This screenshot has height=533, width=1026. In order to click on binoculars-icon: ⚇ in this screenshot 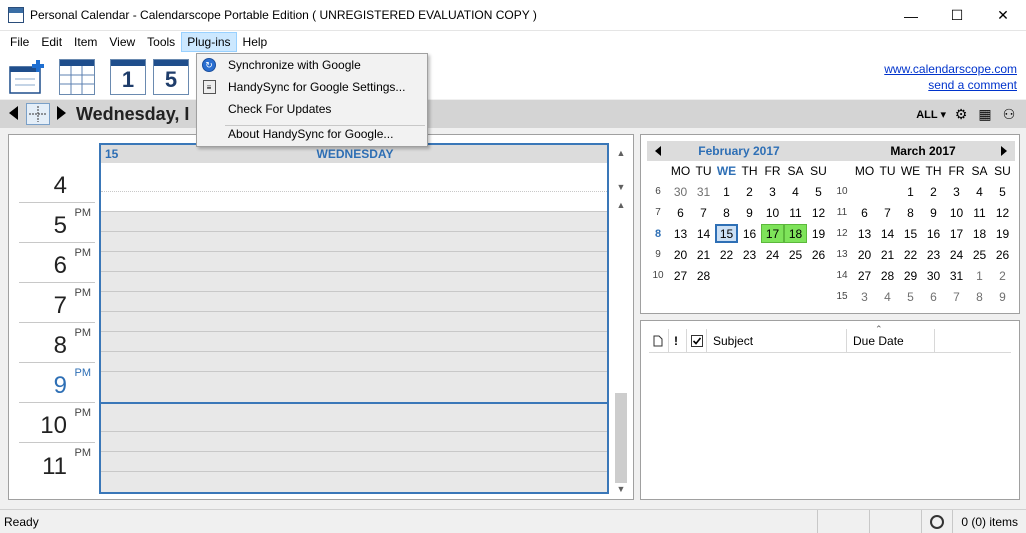, I will do `click(1009, 114)`.